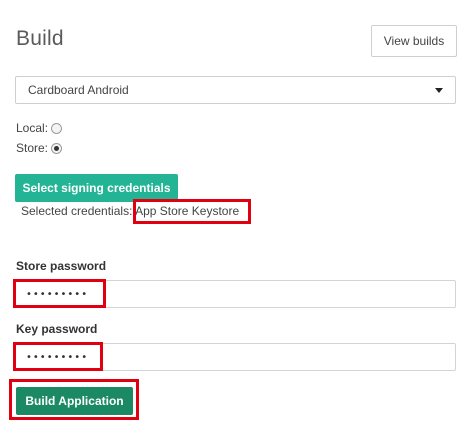  Describe the element at coordinates (96, 188) in the screenshot. I see `select-signing-credentials-button: Select signing credentials` at that location.